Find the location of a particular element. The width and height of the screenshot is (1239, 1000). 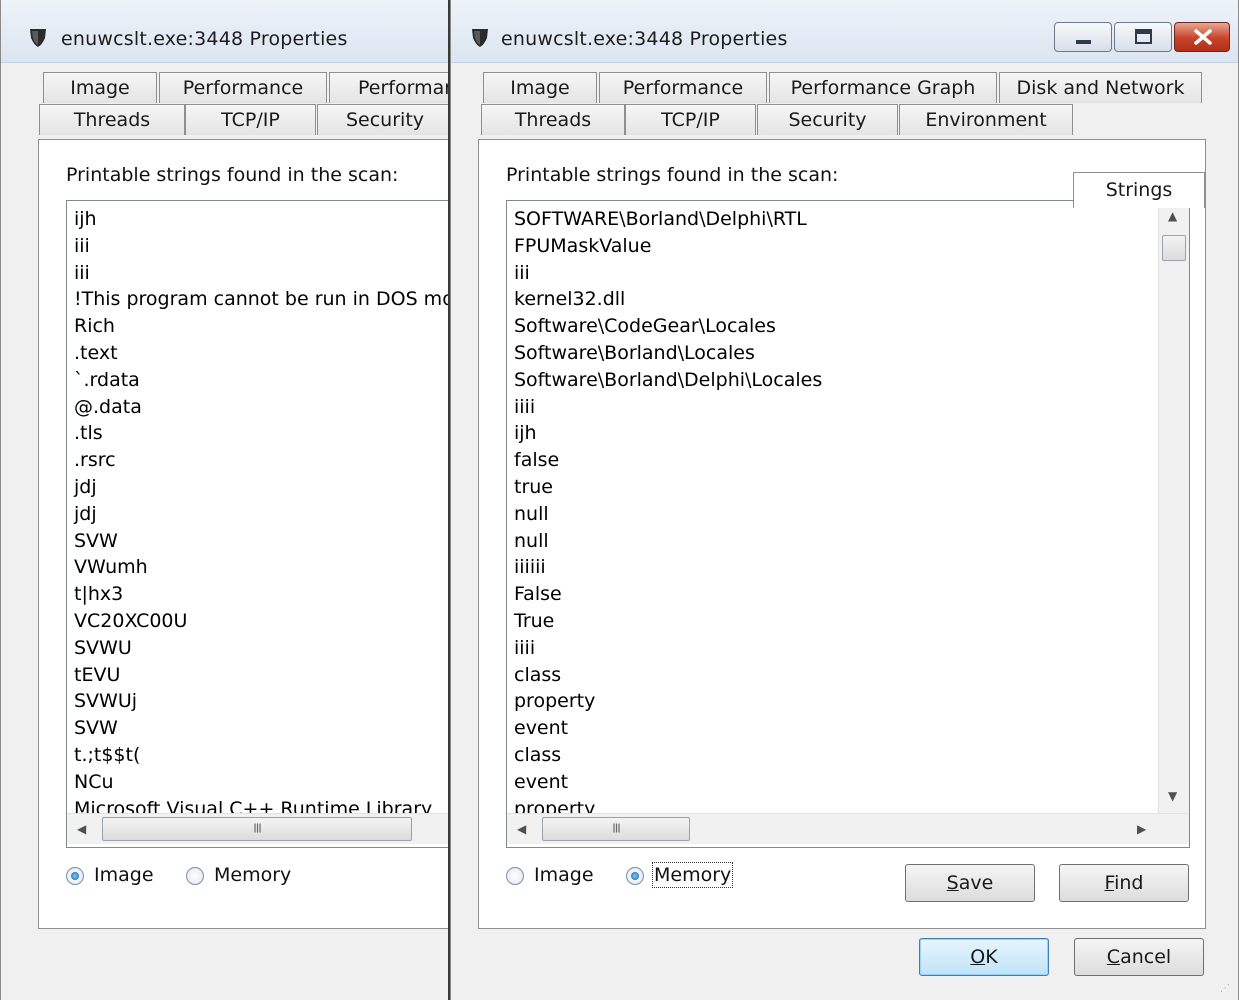

string-list-item: True is located at coordinates (668, 621).